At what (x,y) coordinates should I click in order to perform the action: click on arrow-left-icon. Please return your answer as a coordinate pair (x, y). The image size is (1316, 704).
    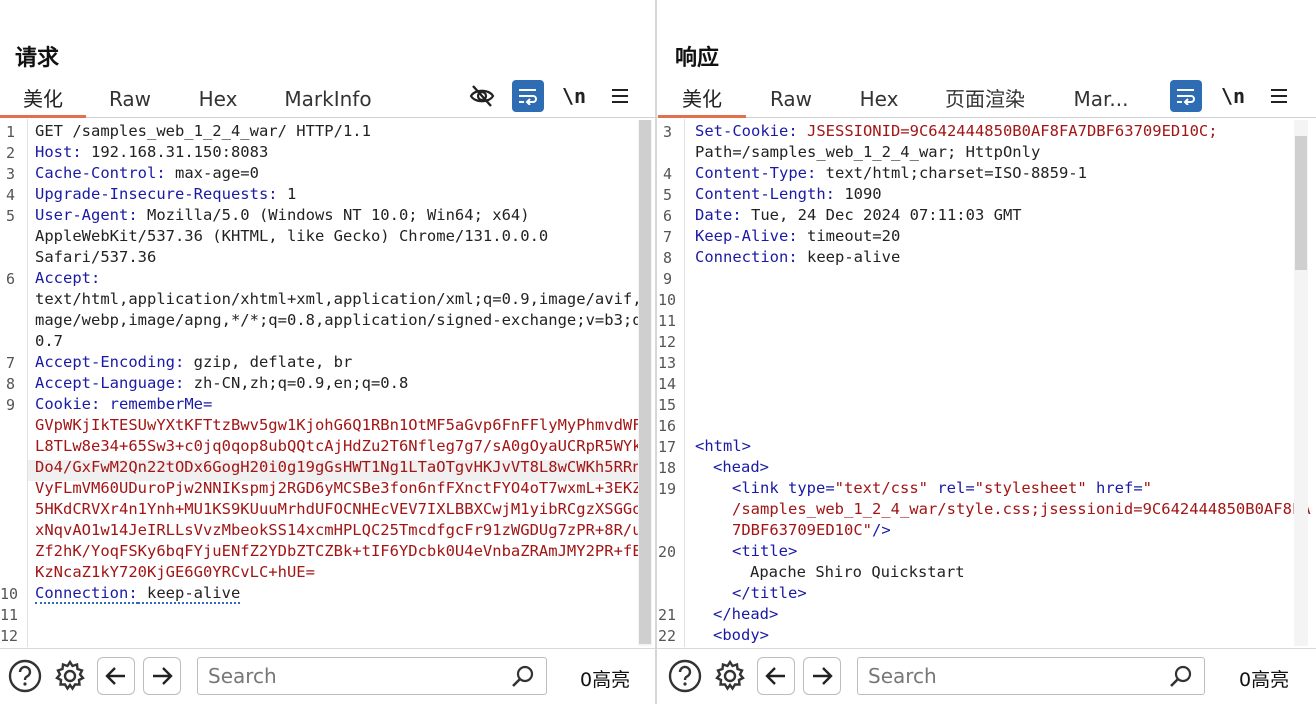
    Looking at the image, I should click on (115, 676).